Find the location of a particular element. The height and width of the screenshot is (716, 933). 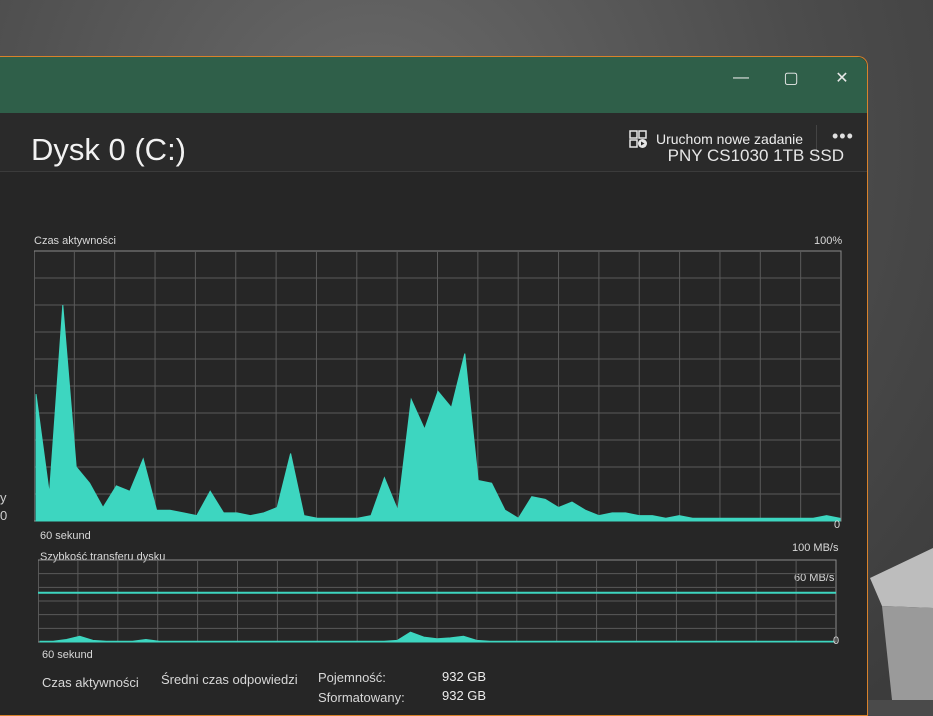

formatted-label: Sformatowany: is located at coordinates (361, 697).